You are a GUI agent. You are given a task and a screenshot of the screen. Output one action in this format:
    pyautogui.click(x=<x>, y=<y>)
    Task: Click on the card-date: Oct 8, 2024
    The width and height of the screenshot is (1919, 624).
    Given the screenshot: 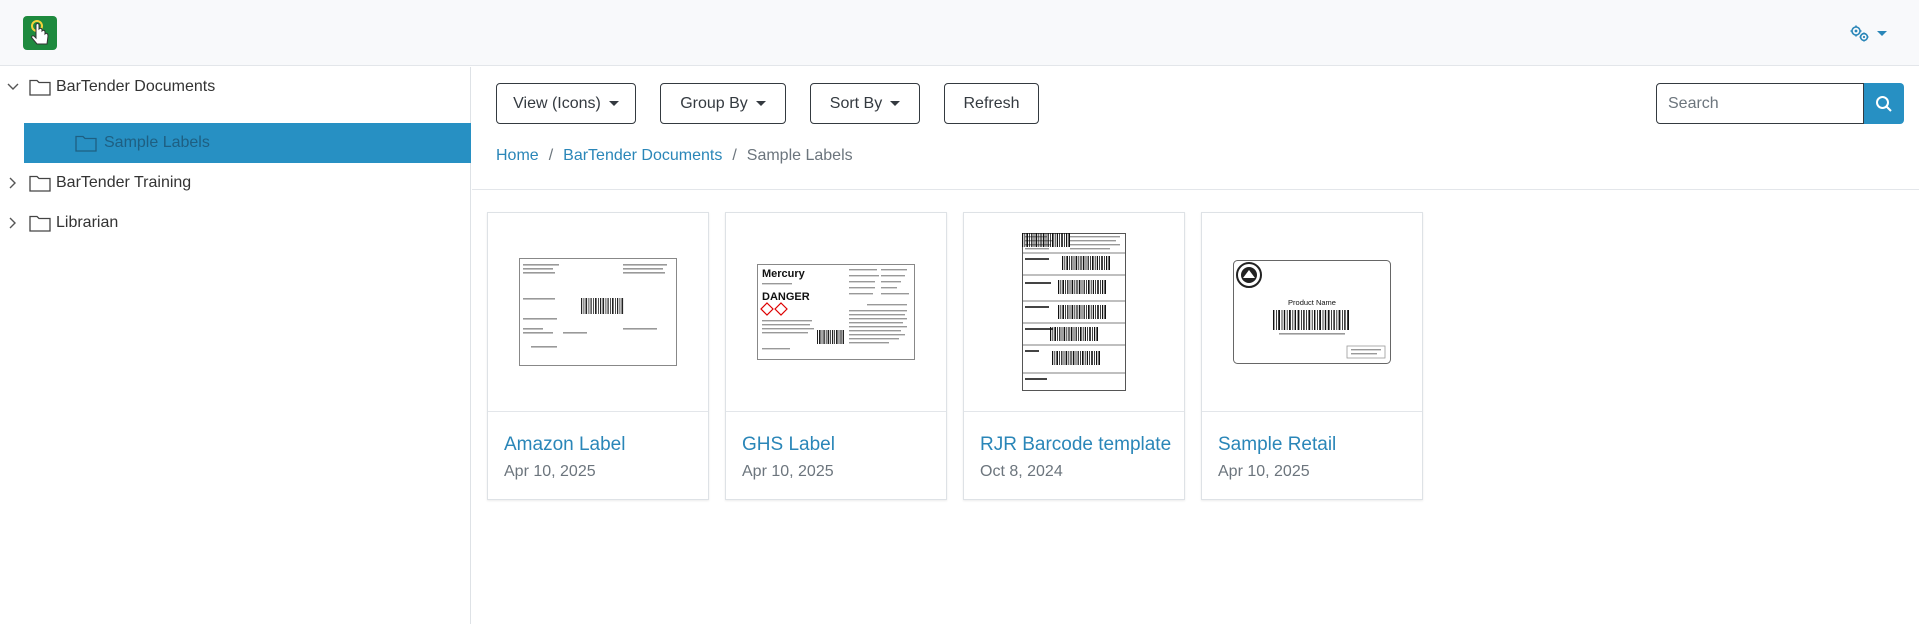 What is the action you would take?
    pyautogui.click(x=1021, y=471)
    